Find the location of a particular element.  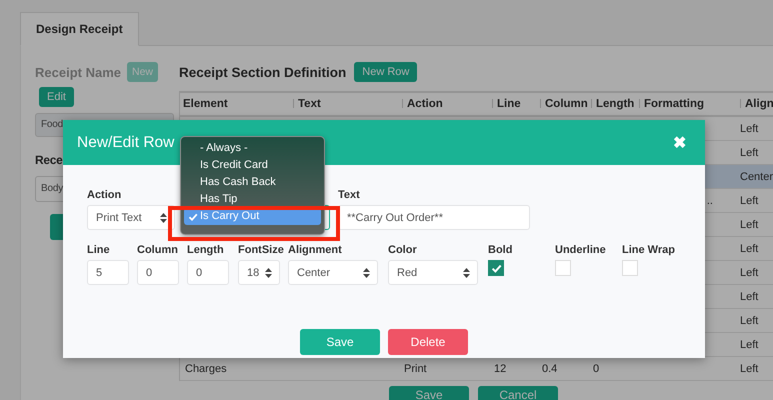

menu-option: Is Credit Card is located at coordinates (252, 165).